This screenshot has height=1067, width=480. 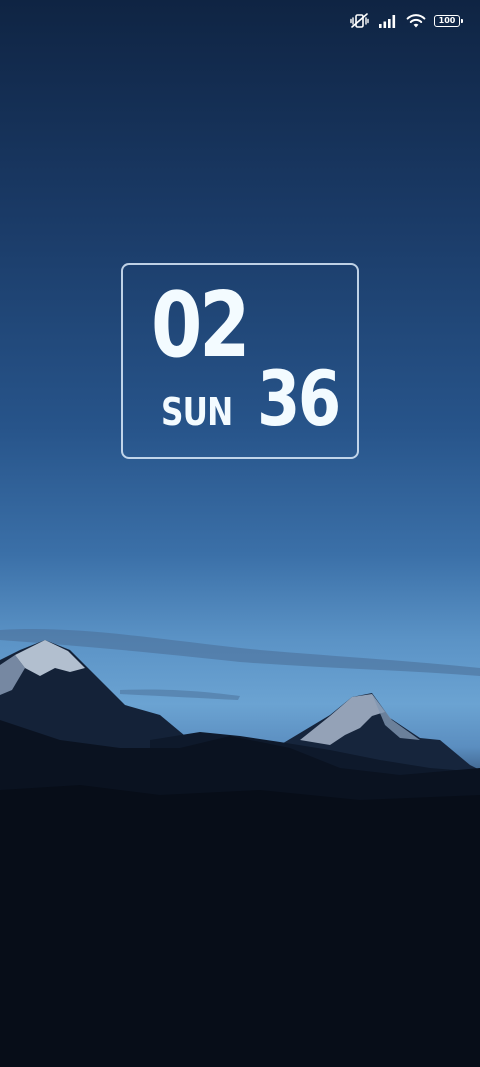 I want to click on clock-hour: 02, so click(x=200, y=325).